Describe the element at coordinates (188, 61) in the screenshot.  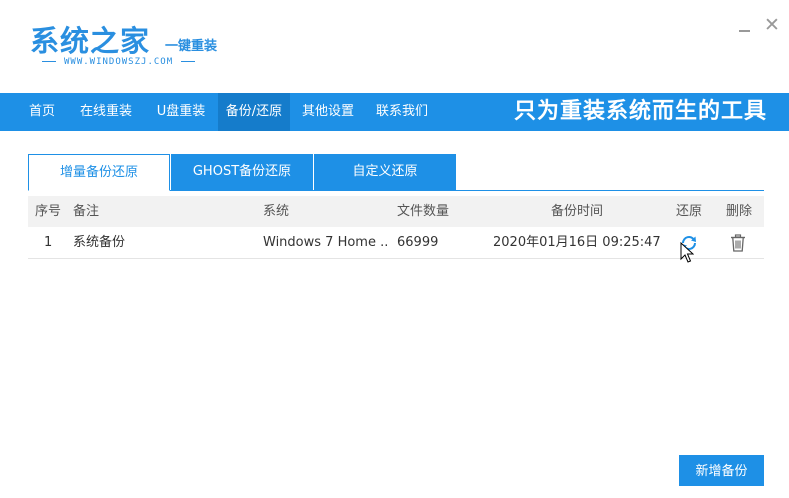
I see `logo-dash-right` at that location.